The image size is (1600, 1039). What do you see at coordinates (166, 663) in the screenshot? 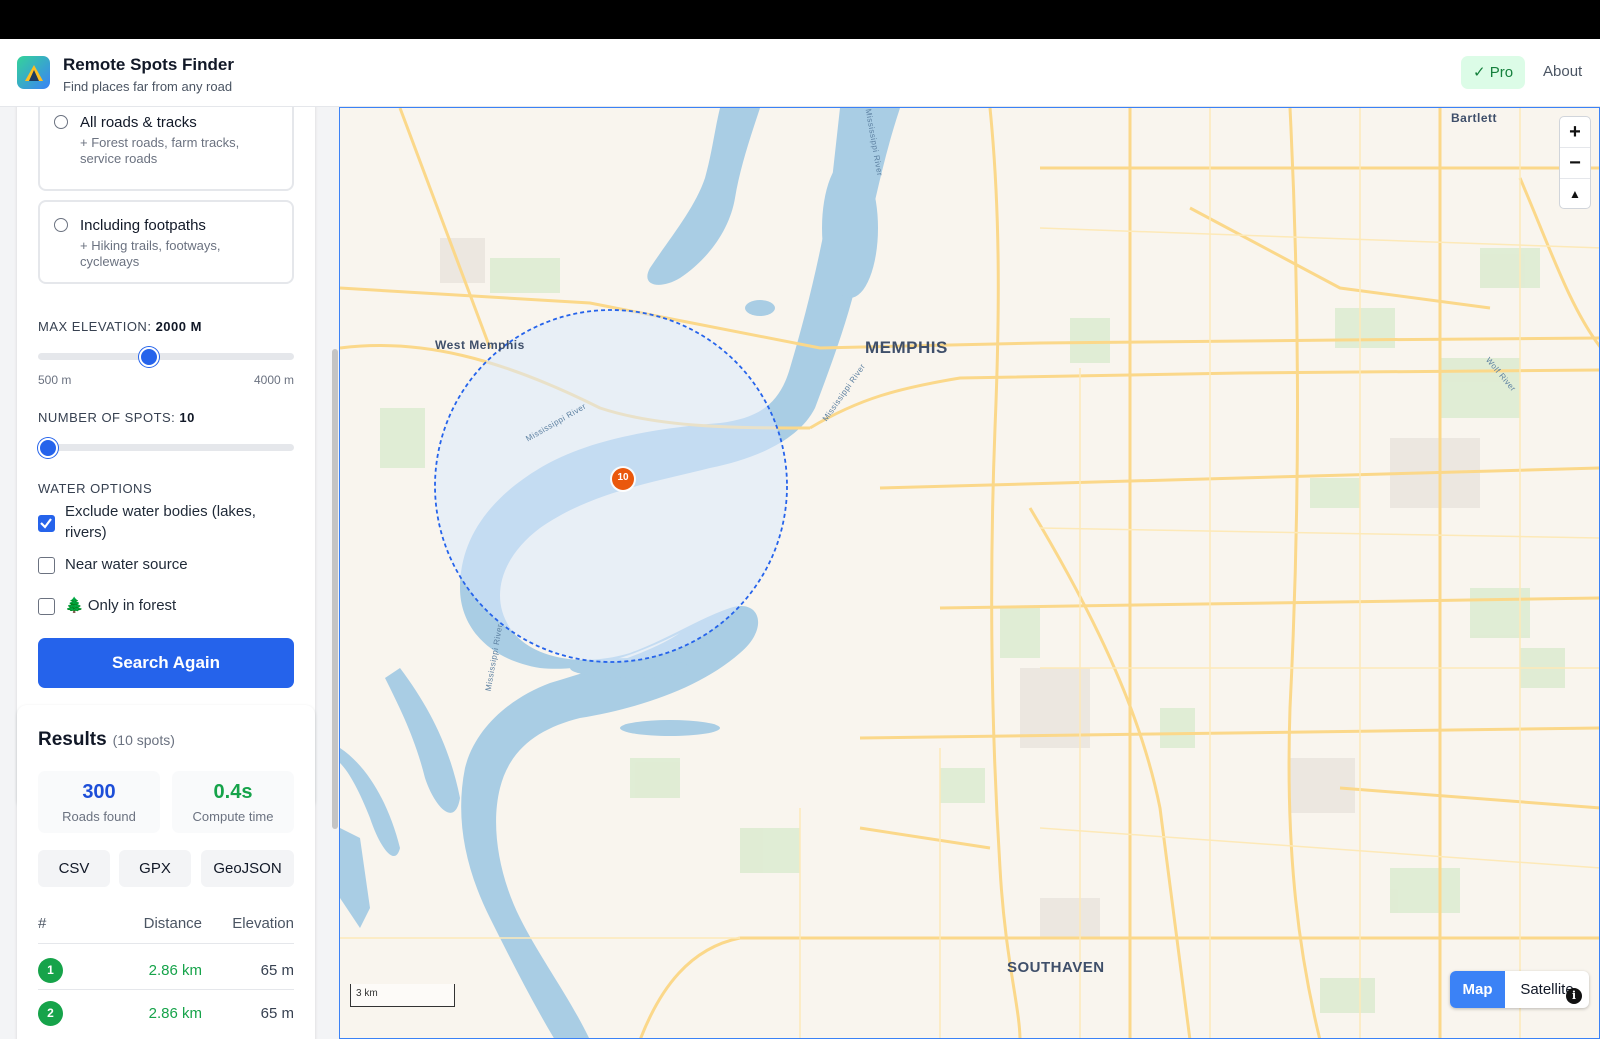
I see `search-again-button: Search Again` at bounding box center [166, 663].